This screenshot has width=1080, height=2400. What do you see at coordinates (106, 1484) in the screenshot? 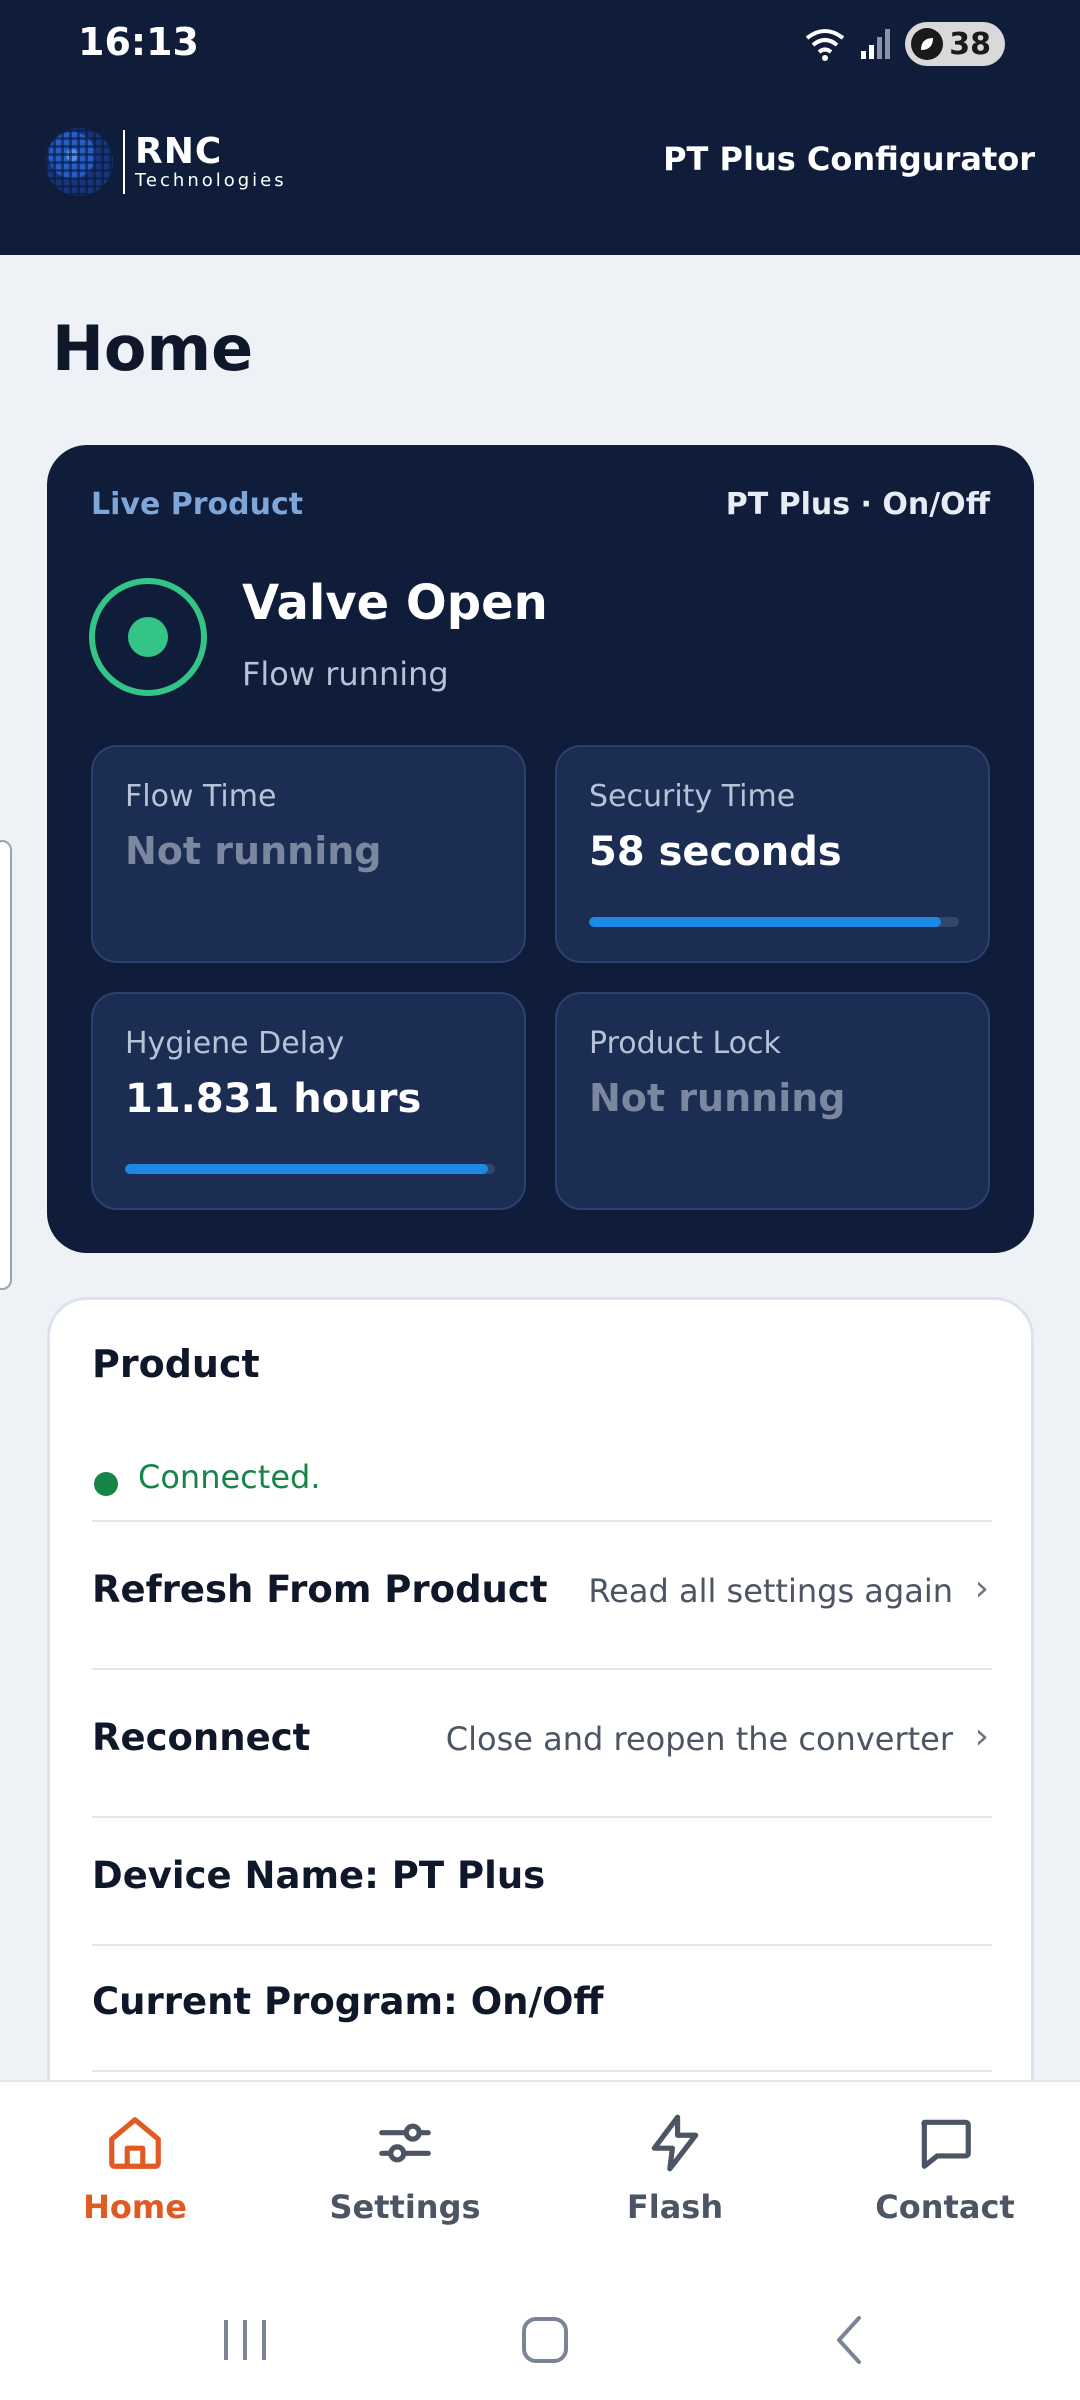
I see `connection-status-dot` at bounding box center [106, 1484].